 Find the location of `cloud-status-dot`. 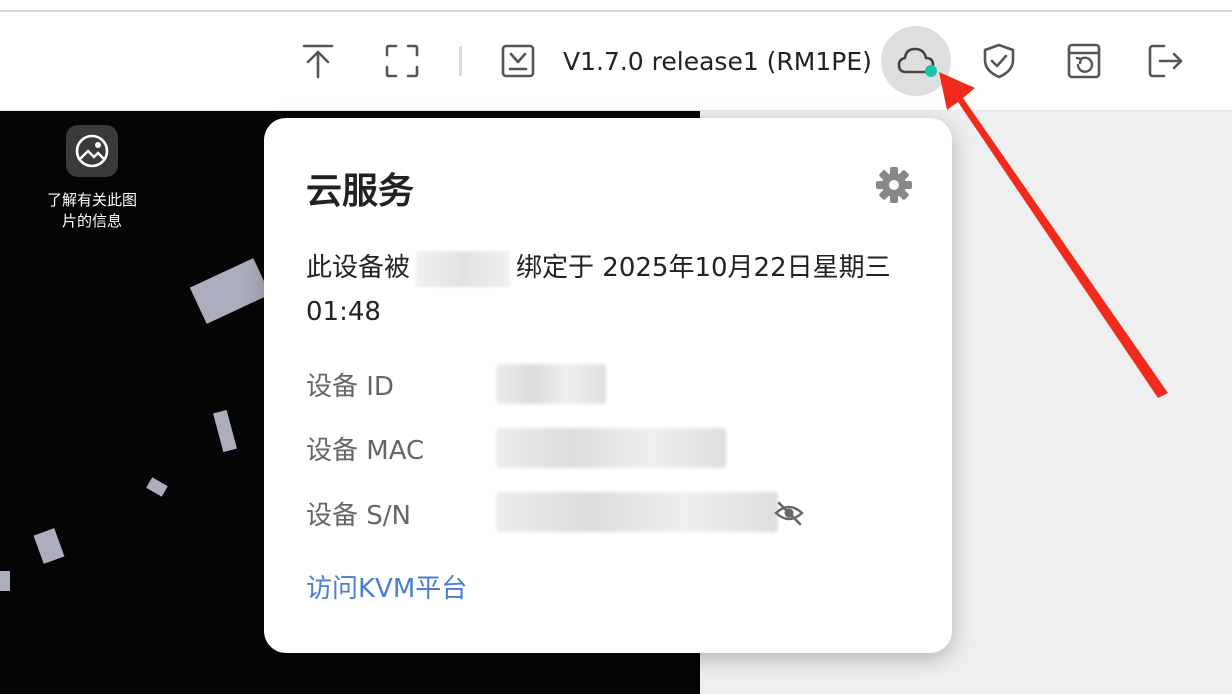

cloud-status-dot is located at coordinates (931, 71).